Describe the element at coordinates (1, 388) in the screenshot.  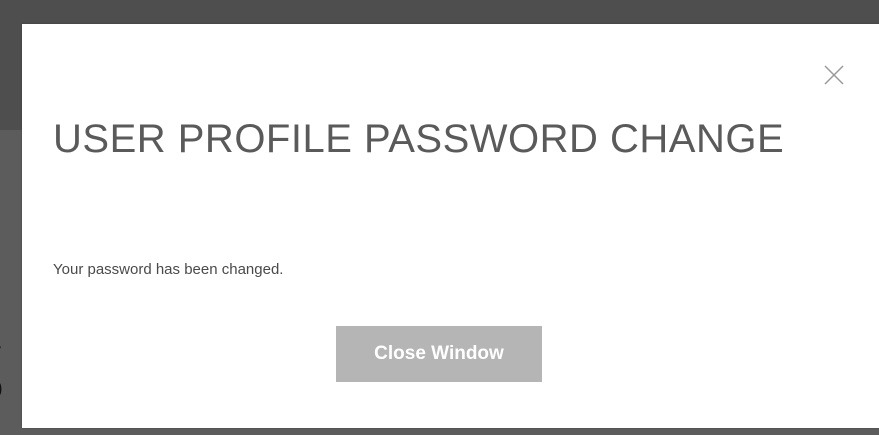
I see `background-text-fragment: p` at that location.